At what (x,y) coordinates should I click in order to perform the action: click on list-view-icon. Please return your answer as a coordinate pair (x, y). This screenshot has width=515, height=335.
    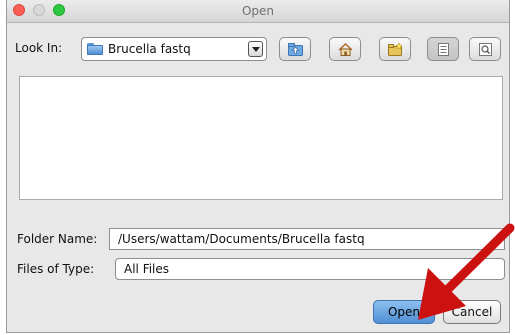
    Looking at the image, I should click on (443, 49).